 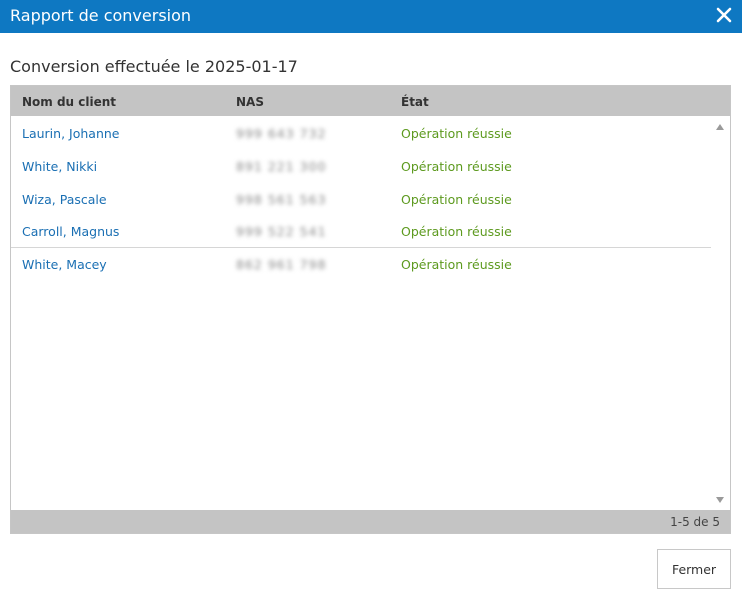 I want to click on dialog-titlebar: Rapport de conversion, so click(x=371, y=16).